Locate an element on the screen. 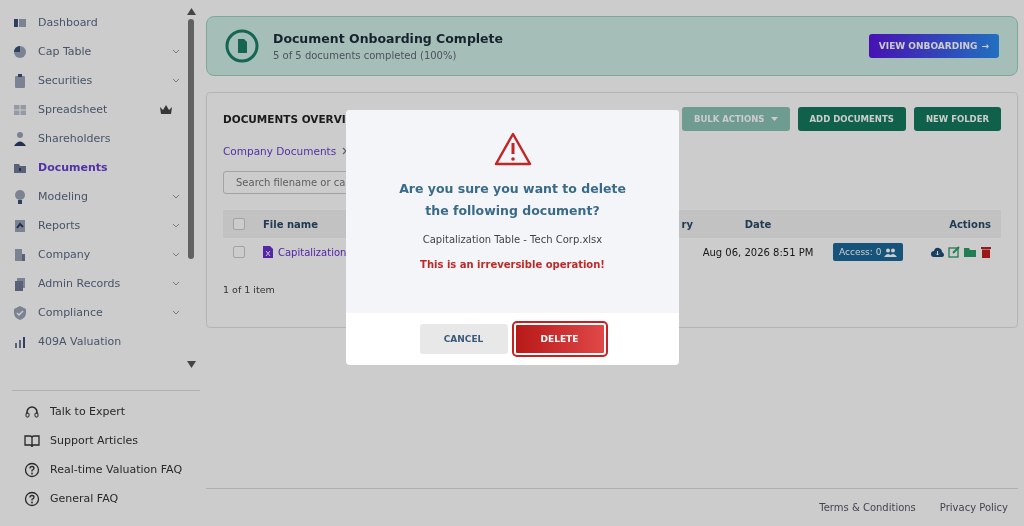 Image resolution: width=1024 pixels, height=526 pixels. shield-icon is located at coordinates (20, 312).